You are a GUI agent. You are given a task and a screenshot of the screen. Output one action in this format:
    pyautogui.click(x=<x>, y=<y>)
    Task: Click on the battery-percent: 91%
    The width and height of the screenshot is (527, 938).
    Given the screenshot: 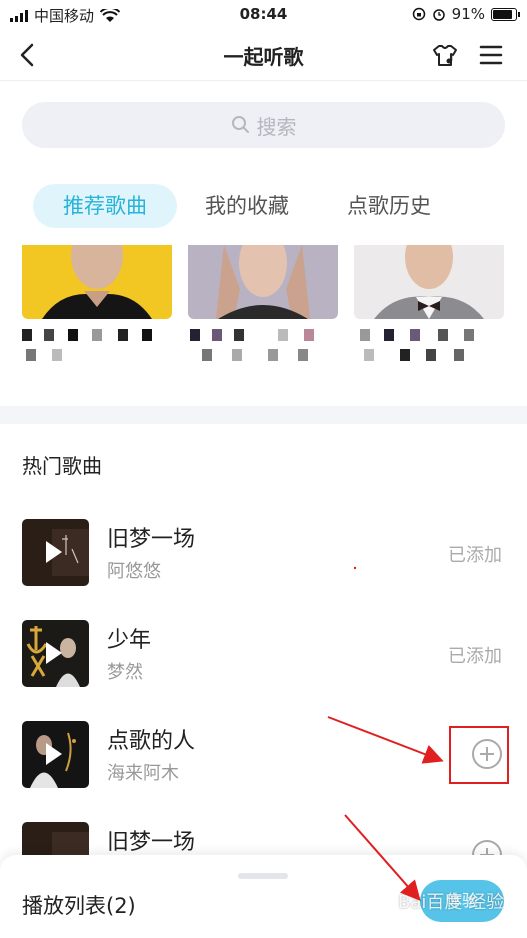 What is the action you would take?
    pyautogui.click(x=468, y=14)
    